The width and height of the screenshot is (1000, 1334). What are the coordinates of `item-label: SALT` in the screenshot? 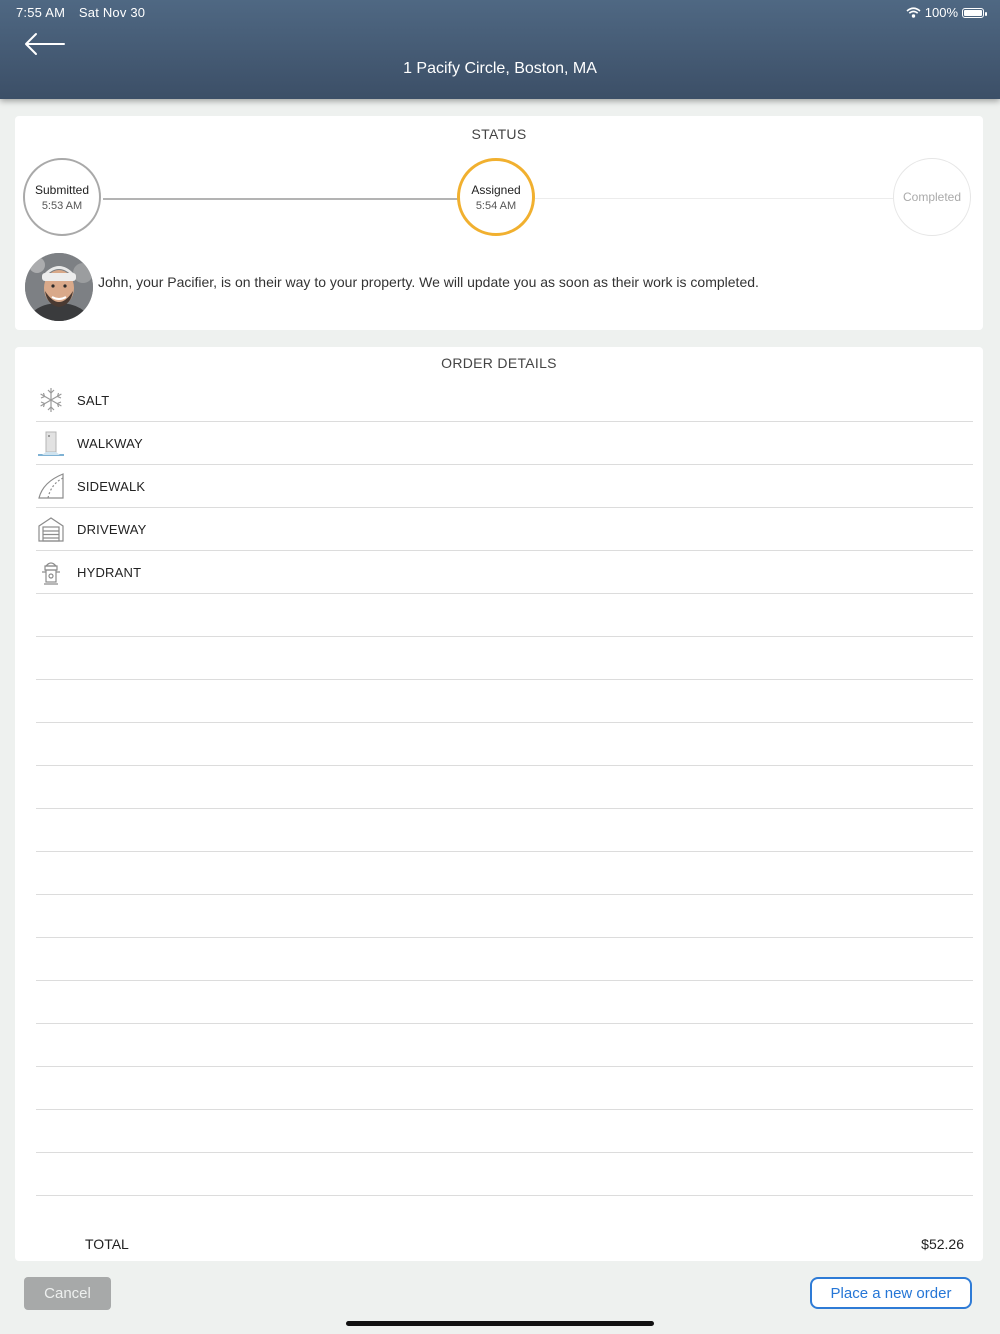 It's located at (93, 400).